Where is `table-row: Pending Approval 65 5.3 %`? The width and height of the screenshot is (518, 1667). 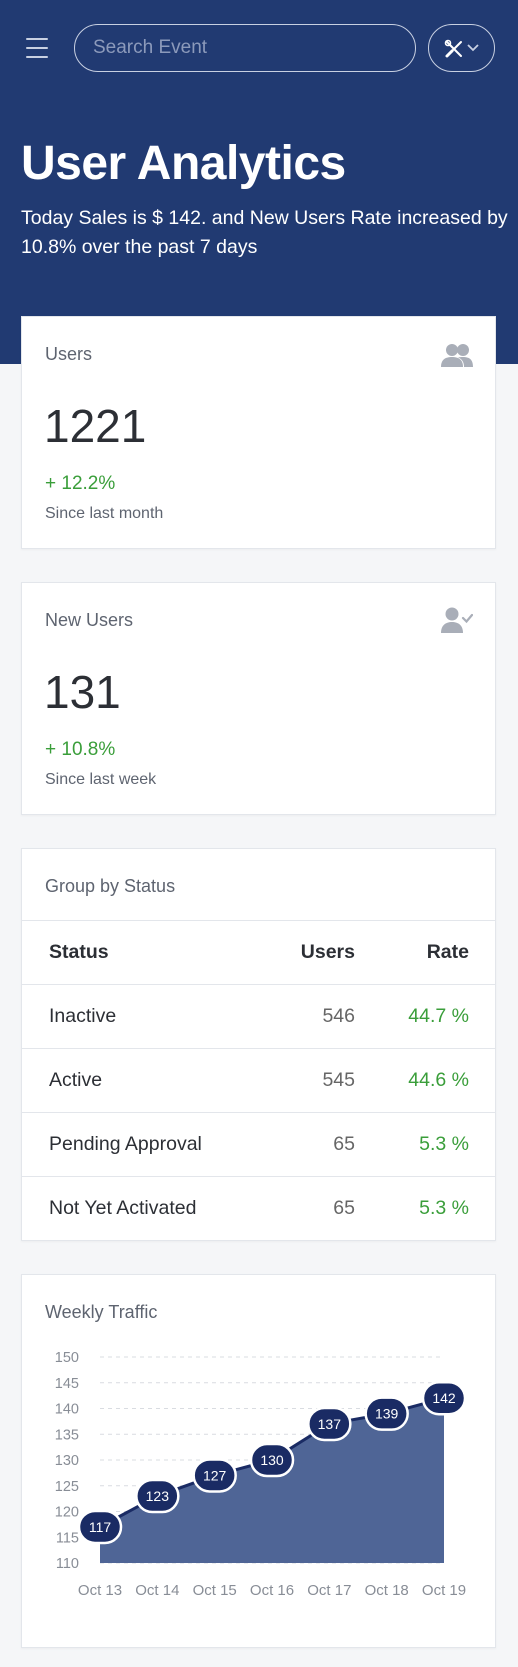
table-row: Pending Approval 65 5.3 % is located at coordinates (258, 1144).